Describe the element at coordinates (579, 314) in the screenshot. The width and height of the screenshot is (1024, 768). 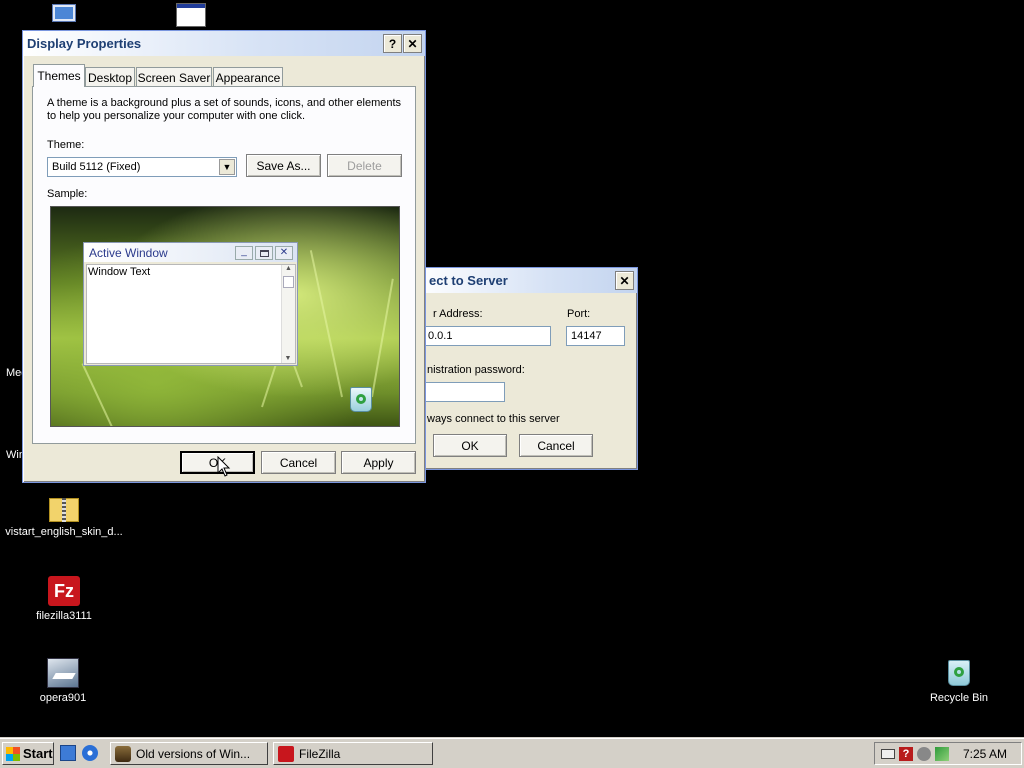
I see `port-label: Port:` at that location.